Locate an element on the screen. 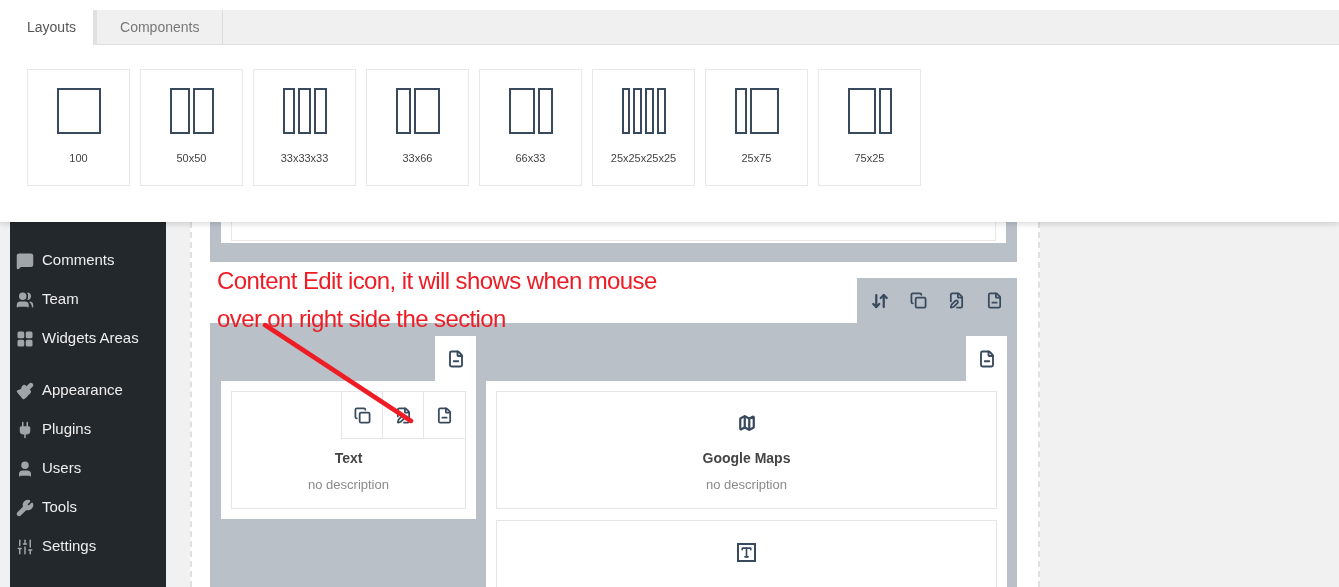  menu-label: Comments is located at coordinates (78, 260).